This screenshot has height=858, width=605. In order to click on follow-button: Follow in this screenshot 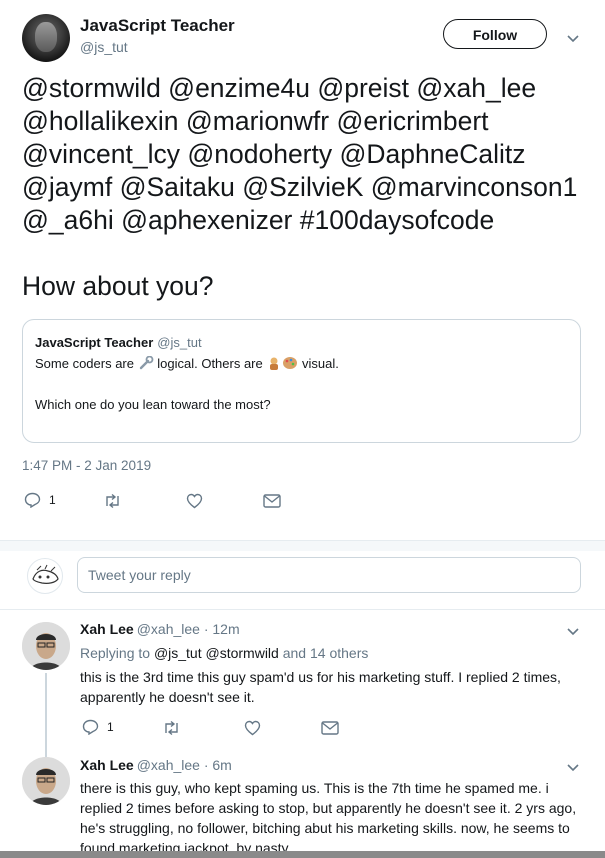, I will do `click(495, 34)`.